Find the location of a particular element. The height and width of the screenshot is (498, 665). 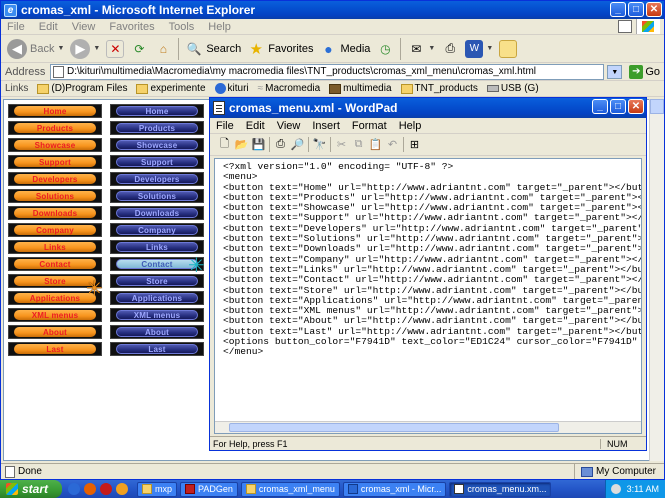

link-usb: USB (G) is located at coordinates (512, 88).